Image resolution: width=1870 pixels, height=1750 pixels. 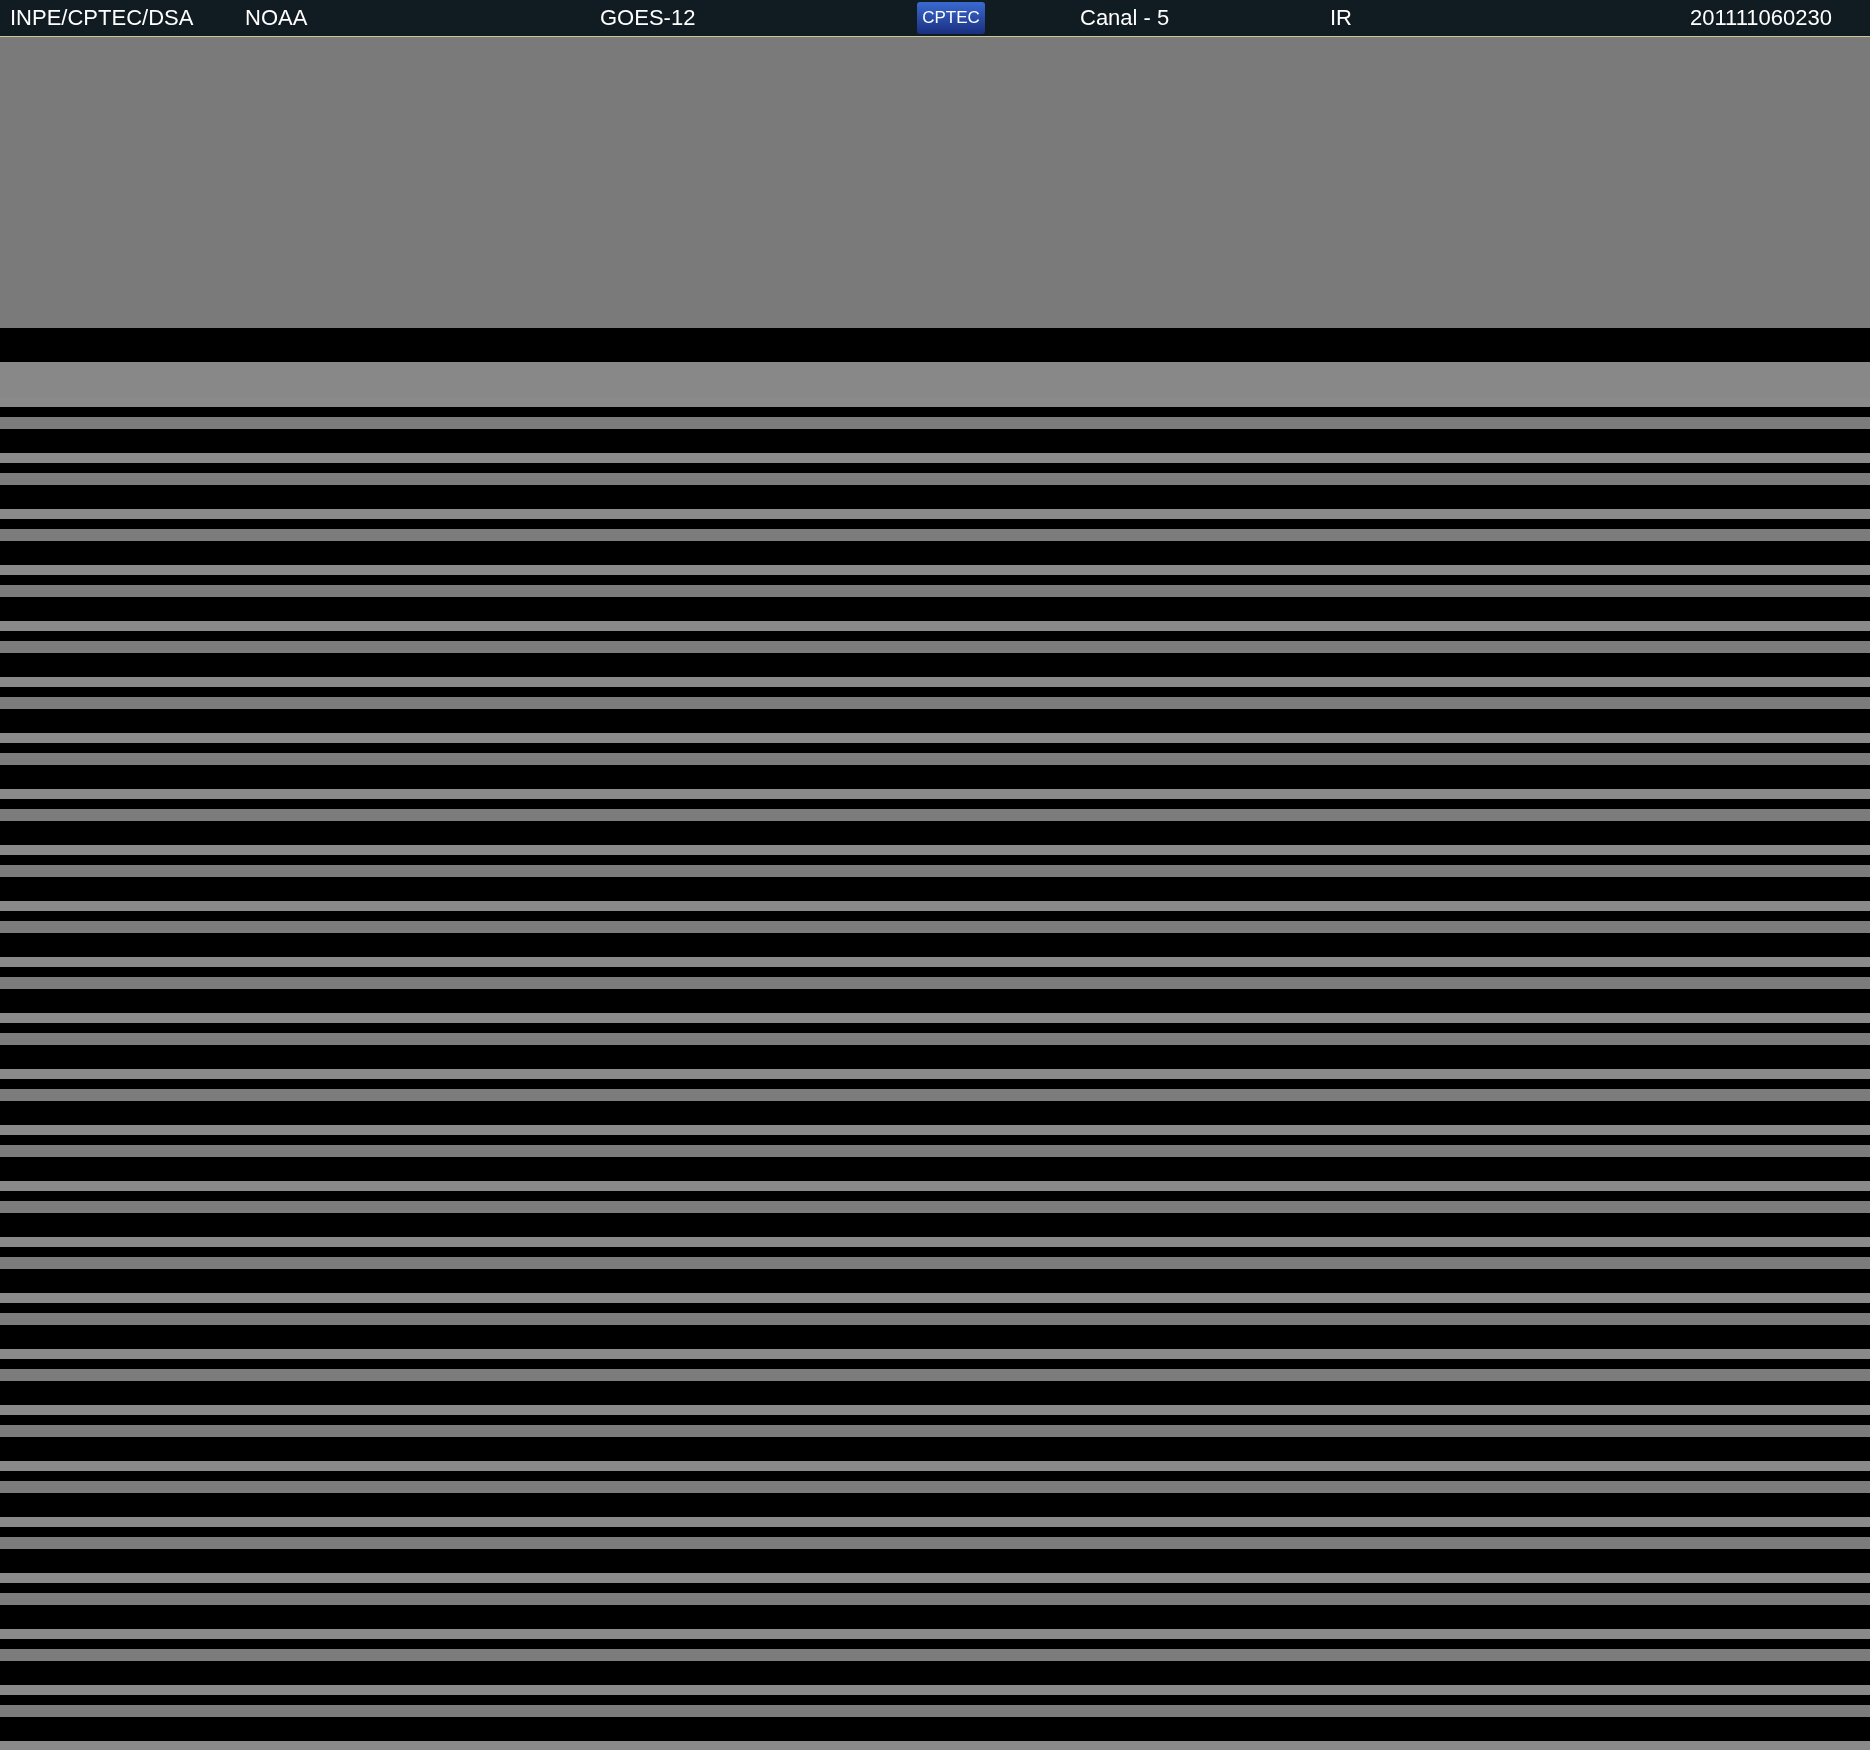 I want to click on satellite-label: GOES-12, so click(x=648, y=18).